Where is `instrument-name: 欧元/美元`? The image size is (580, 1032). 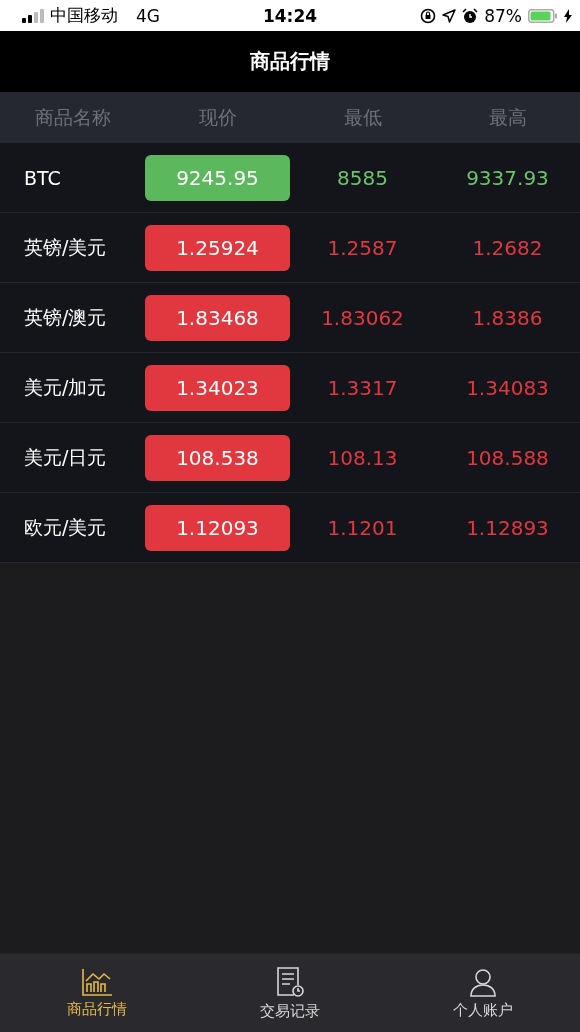
instrument-name: 欧元/美元 is located at coordinates (65, 527).